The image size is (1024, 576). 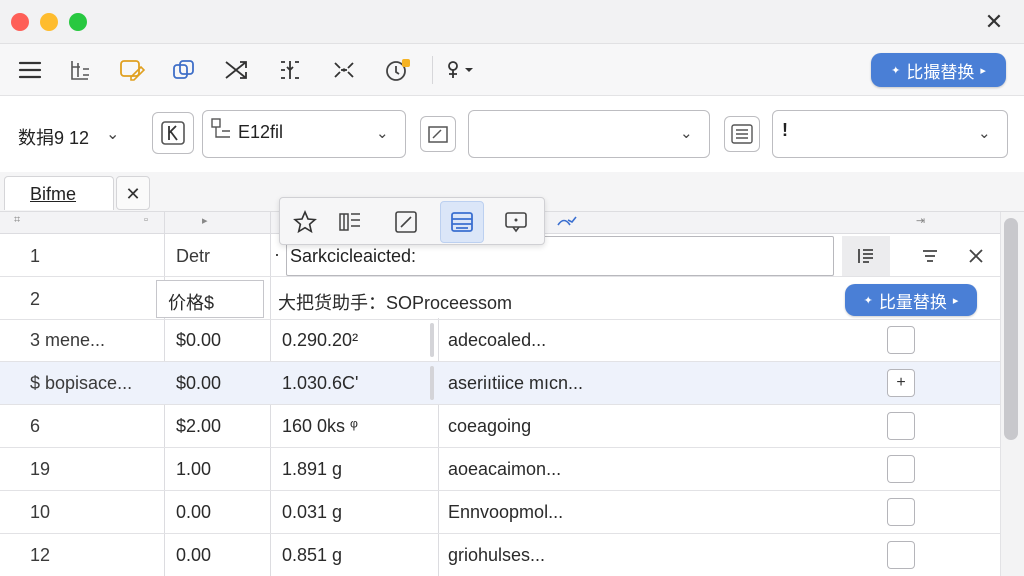 What do you see at coordinates (184, 70) in the screenshot?
I see `copy-shapes-icon` at bounding box center [184, 70].